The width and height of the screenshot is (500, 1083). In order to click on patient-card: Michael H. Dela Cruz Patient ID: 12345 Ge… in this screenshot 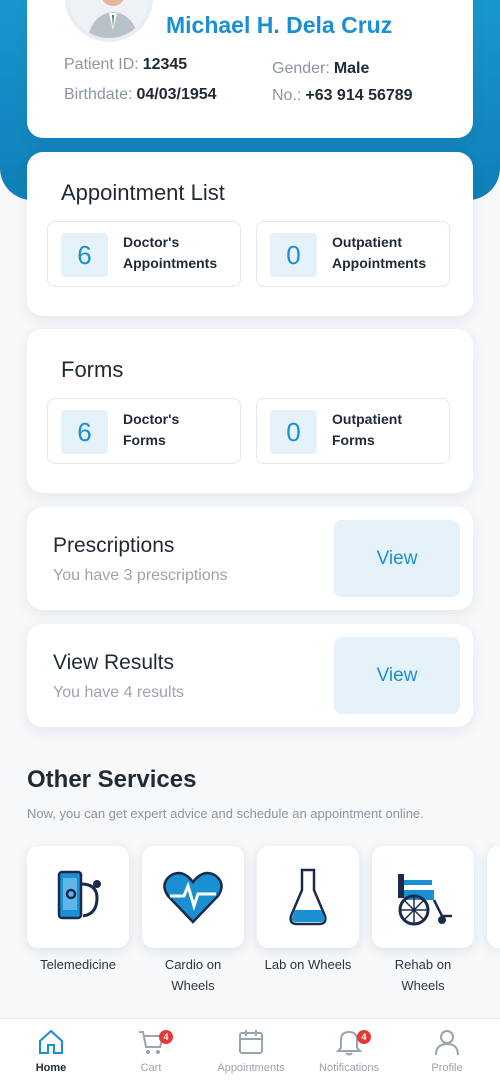, I will do `click(250, 69)`.